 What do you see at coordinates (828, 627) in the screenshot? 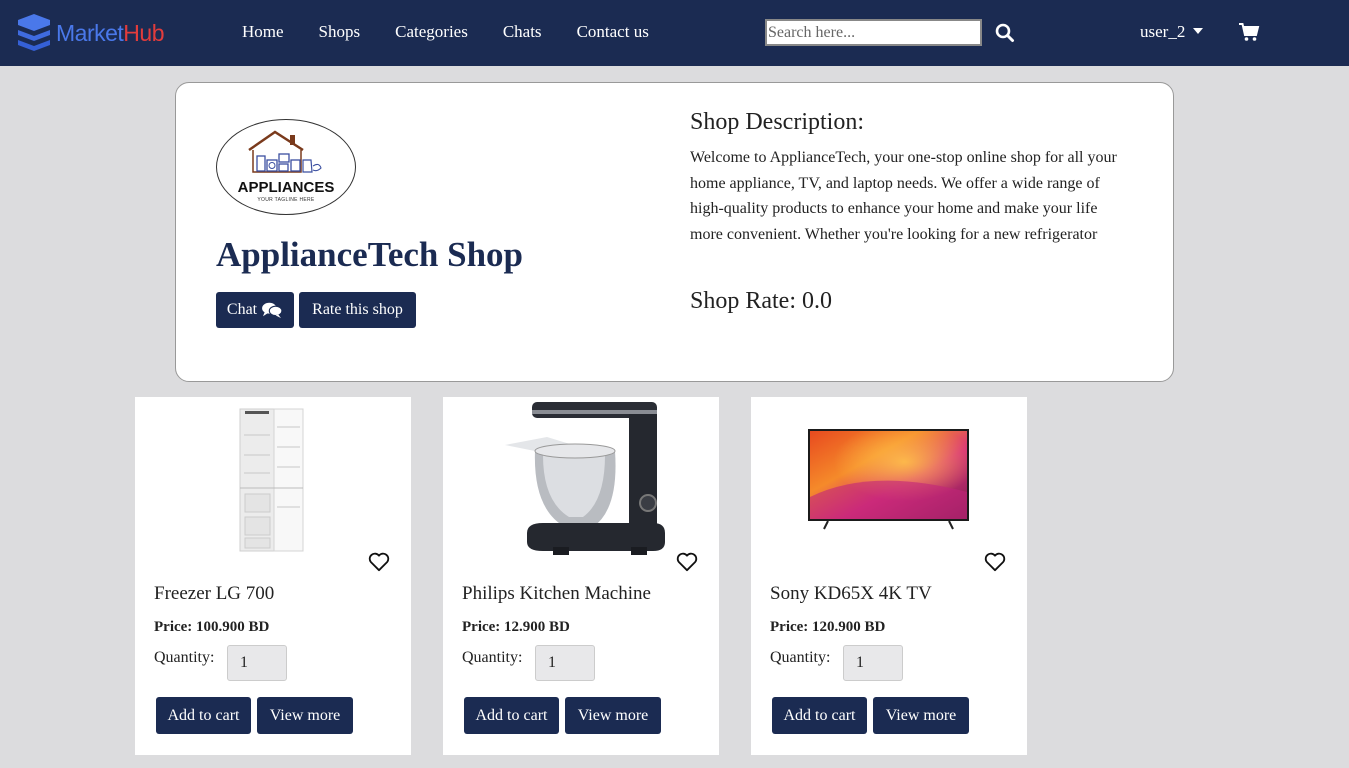
I see `product-price: Price: 120.900 BD` at bounding box center [828, 627].